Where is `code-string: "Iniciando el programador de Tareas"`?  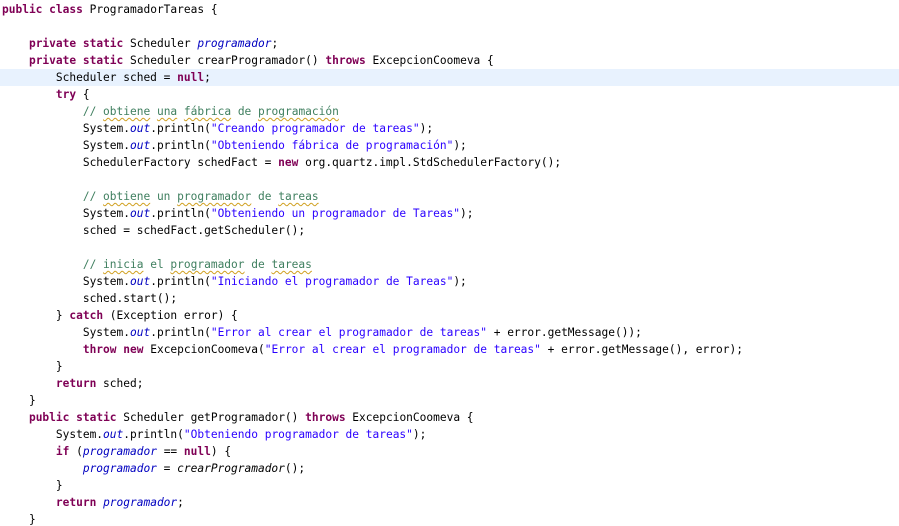 code-string: "Iniciando el programador de Tareas" is located at coordinates (332, 281).